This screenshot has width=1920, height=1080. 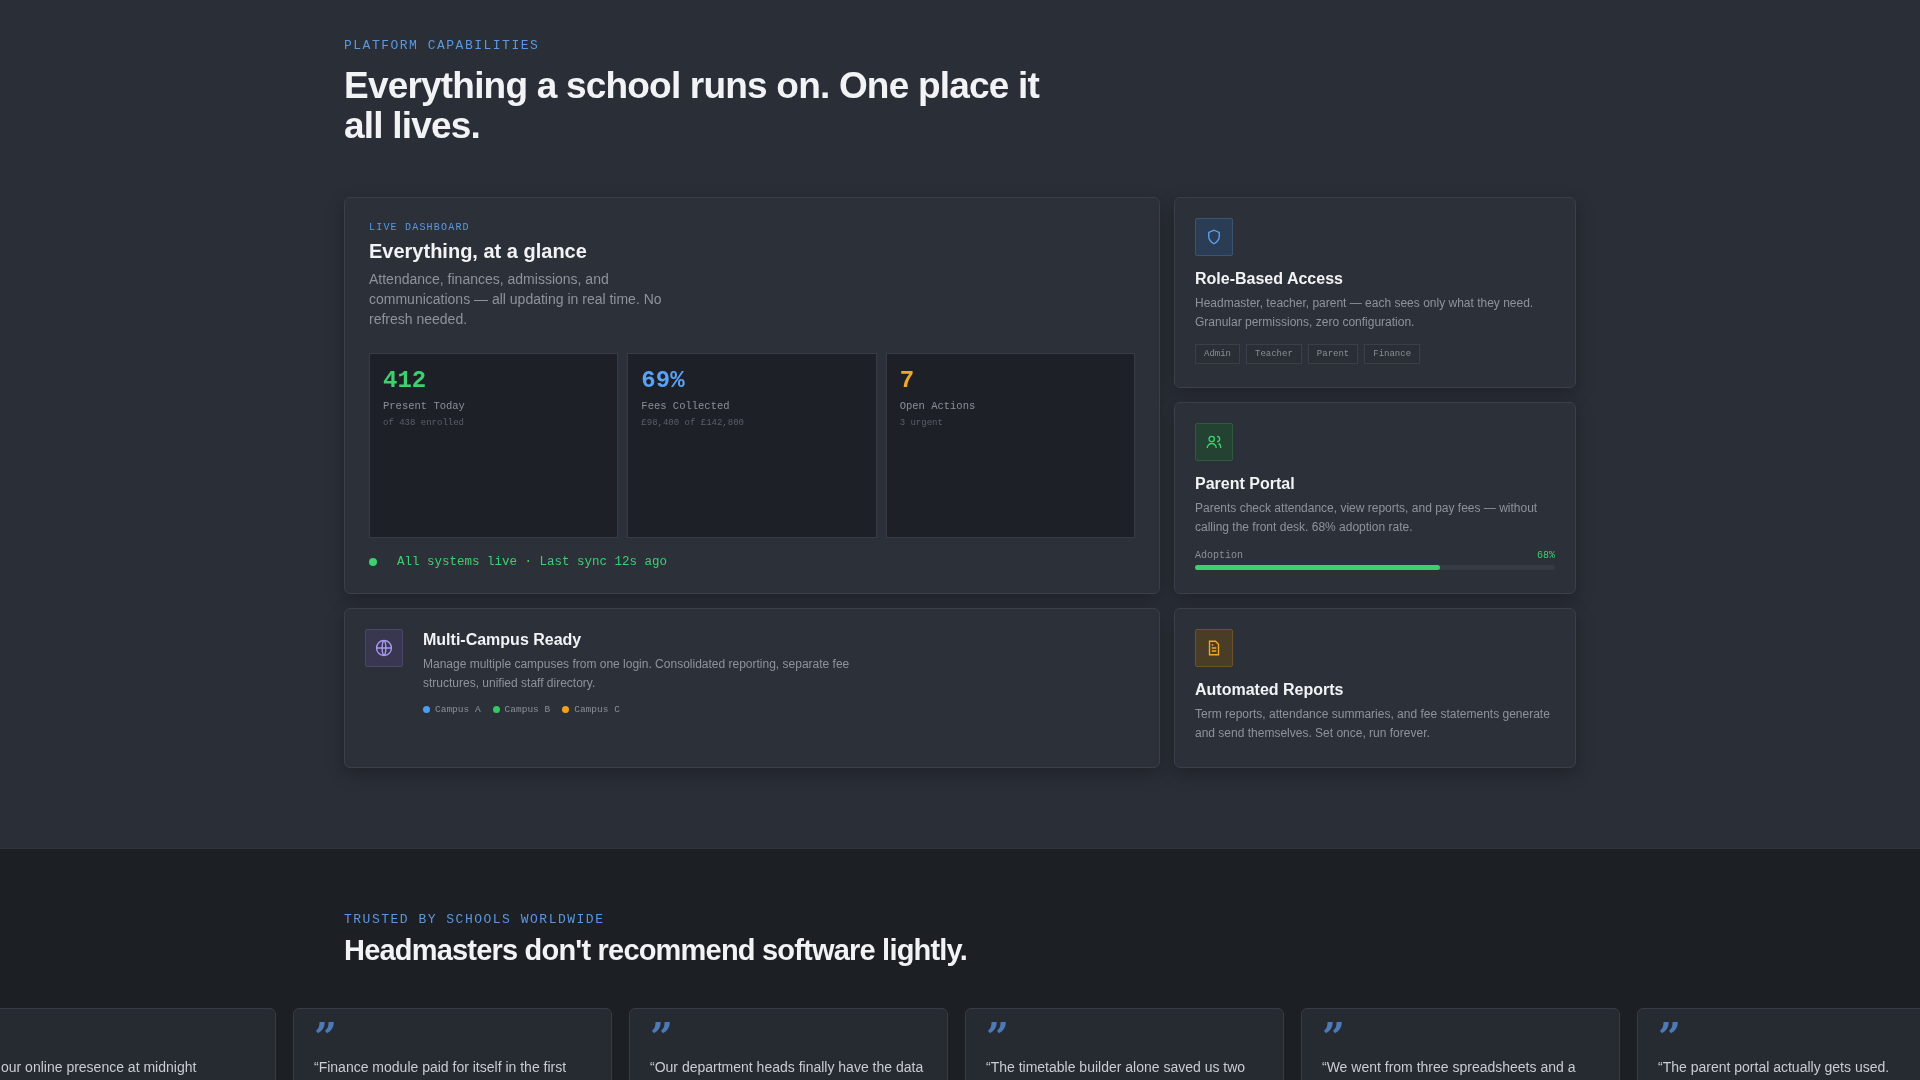 I want to click on stat-value: 69%, so click(x=663, y=380).